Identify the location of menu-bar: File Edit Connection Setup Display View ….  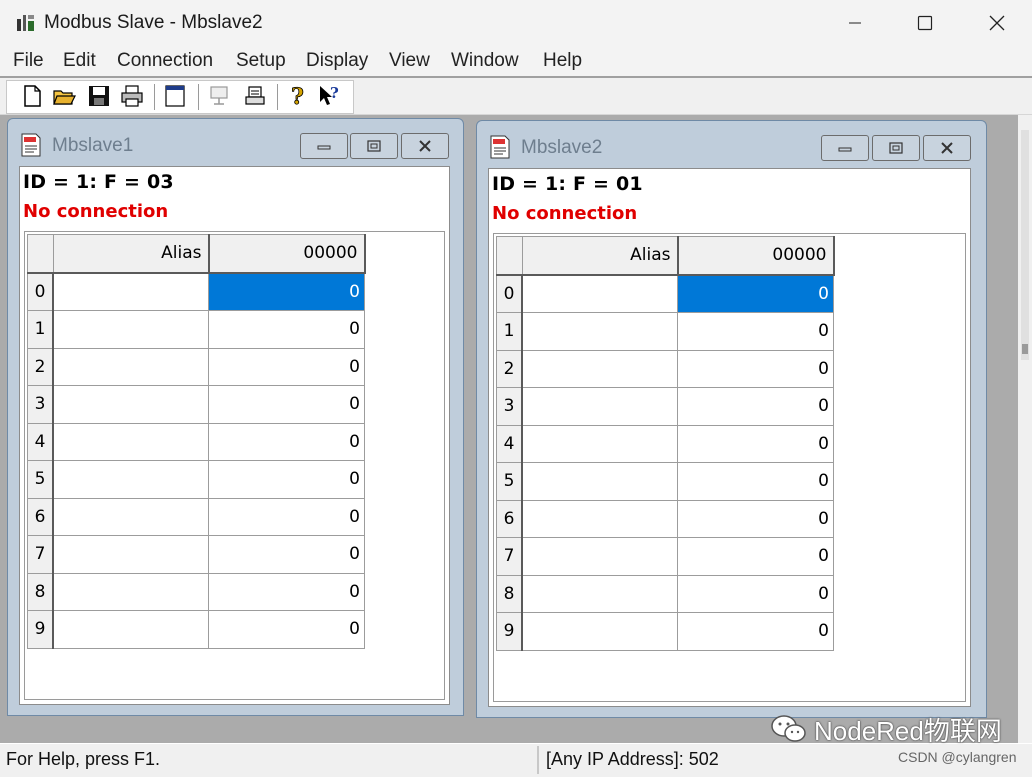
(516, 61).